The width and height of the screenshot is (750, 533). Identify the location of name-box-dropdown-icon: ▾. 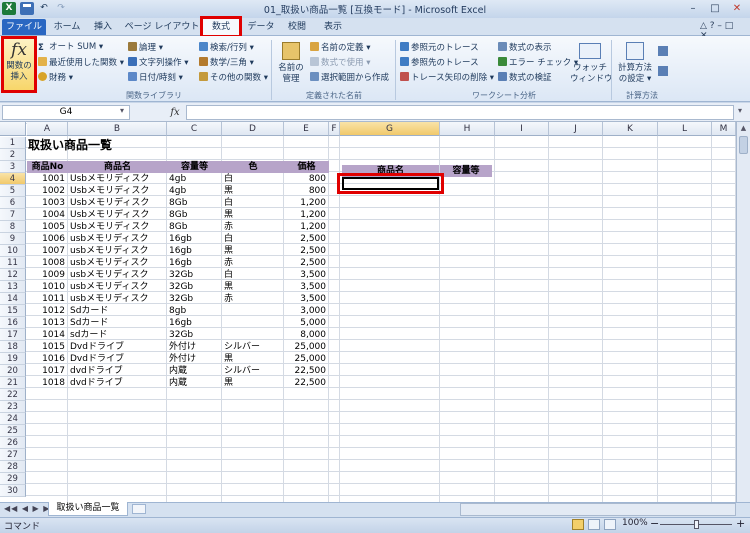
(122, 110).